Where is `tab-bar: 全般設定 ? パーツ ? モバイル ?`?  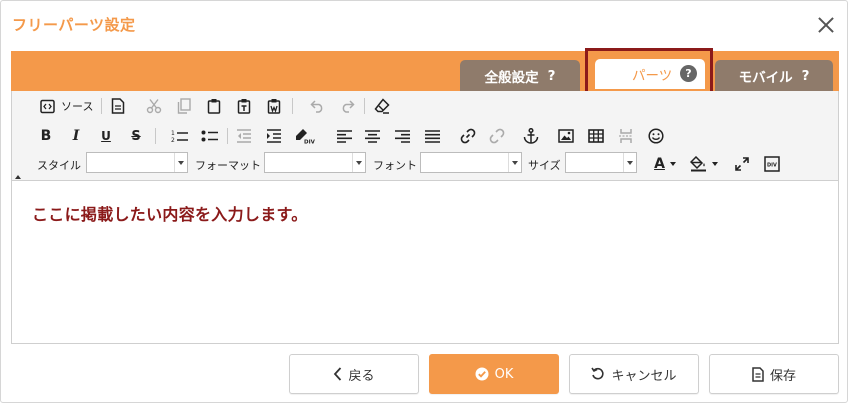 tab-bar: 全般設定 ? パーツ ? モバイル ? is located at coordinates (425, 71).